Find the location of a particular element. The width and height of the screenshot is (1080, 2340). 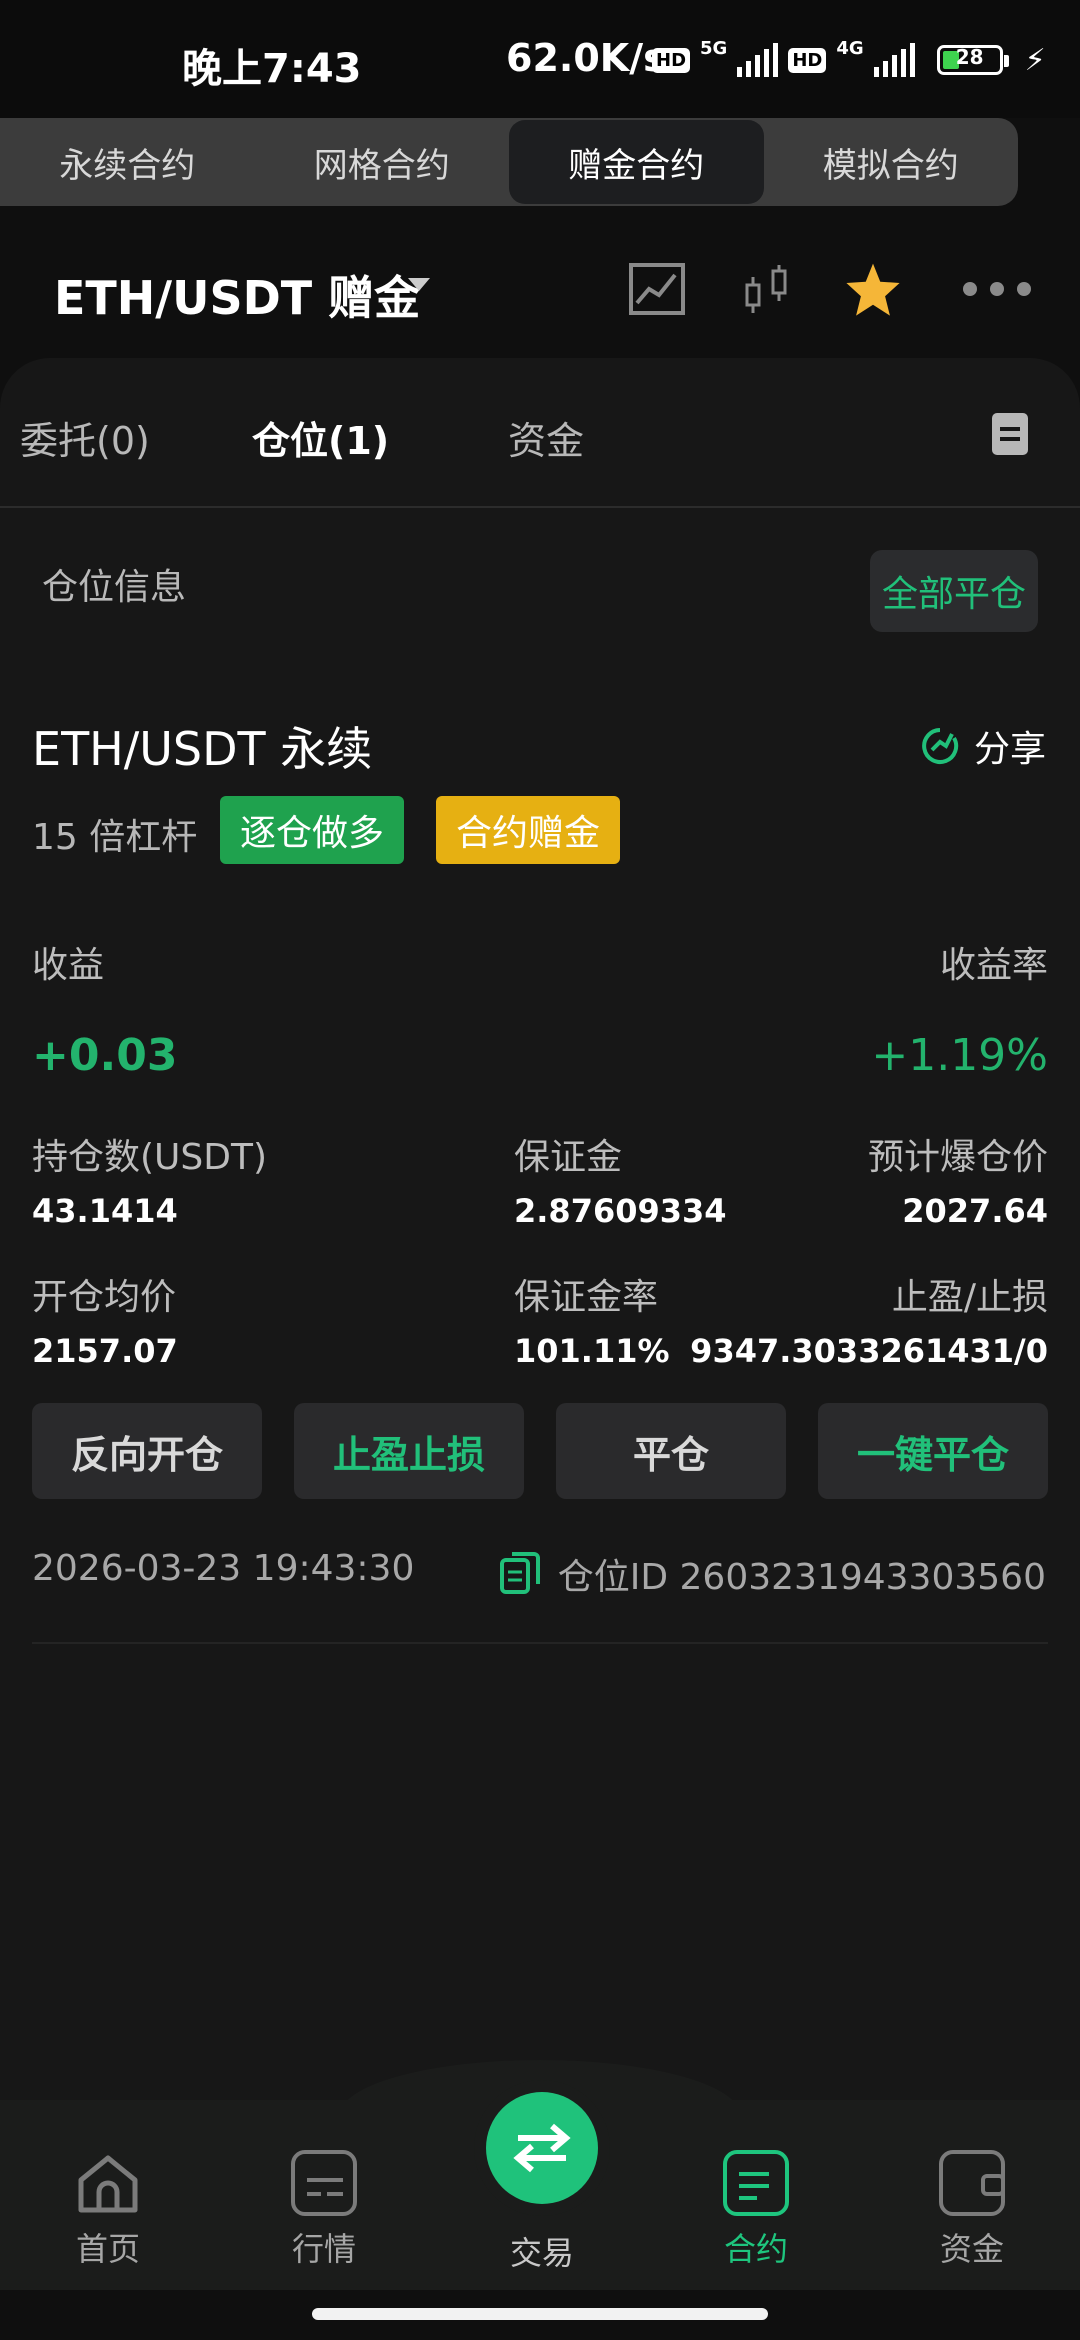

contract-type-tabs: 永续合约 网格合约 赠金合约 模拟合约 is located at coordinates (509, 162).